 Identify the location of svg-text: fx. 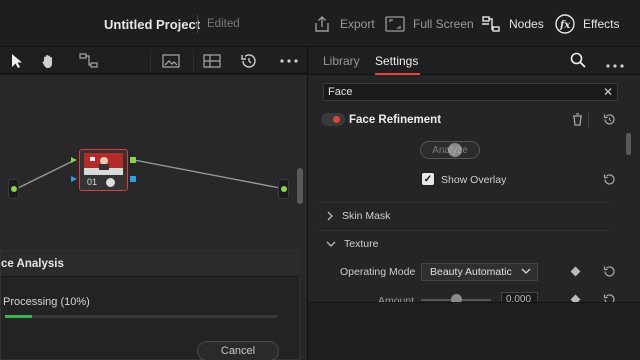
(565, 25).